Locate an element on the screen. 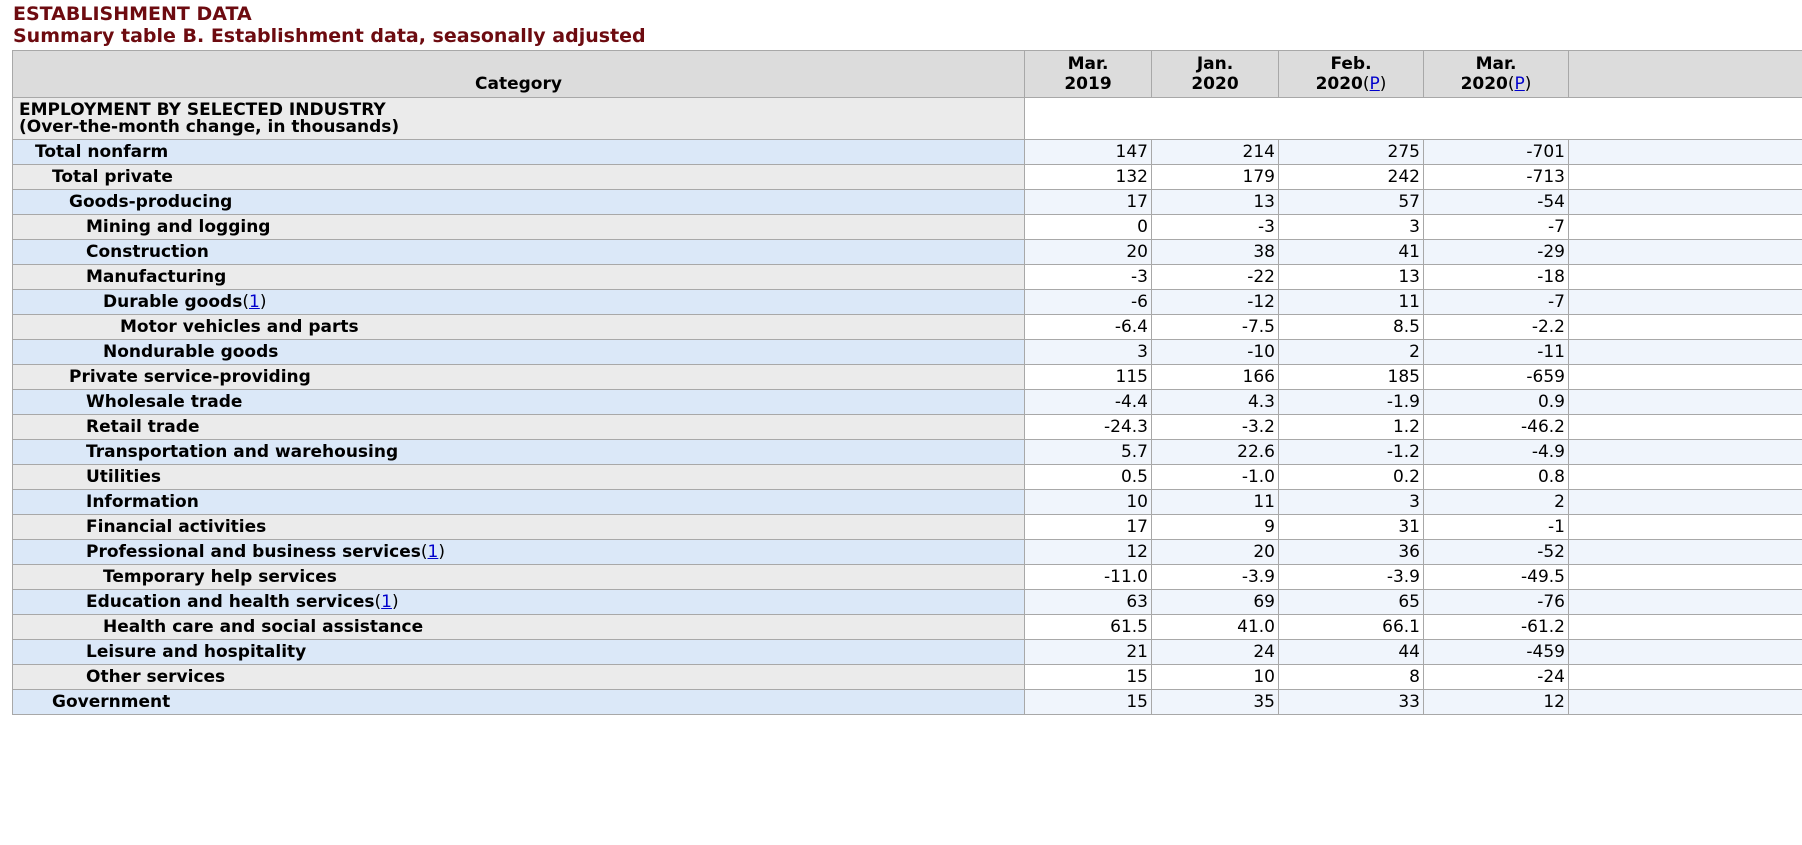  table-row: Total nonfarm 147 214 275 -701 is located at coordinates (907, 152).